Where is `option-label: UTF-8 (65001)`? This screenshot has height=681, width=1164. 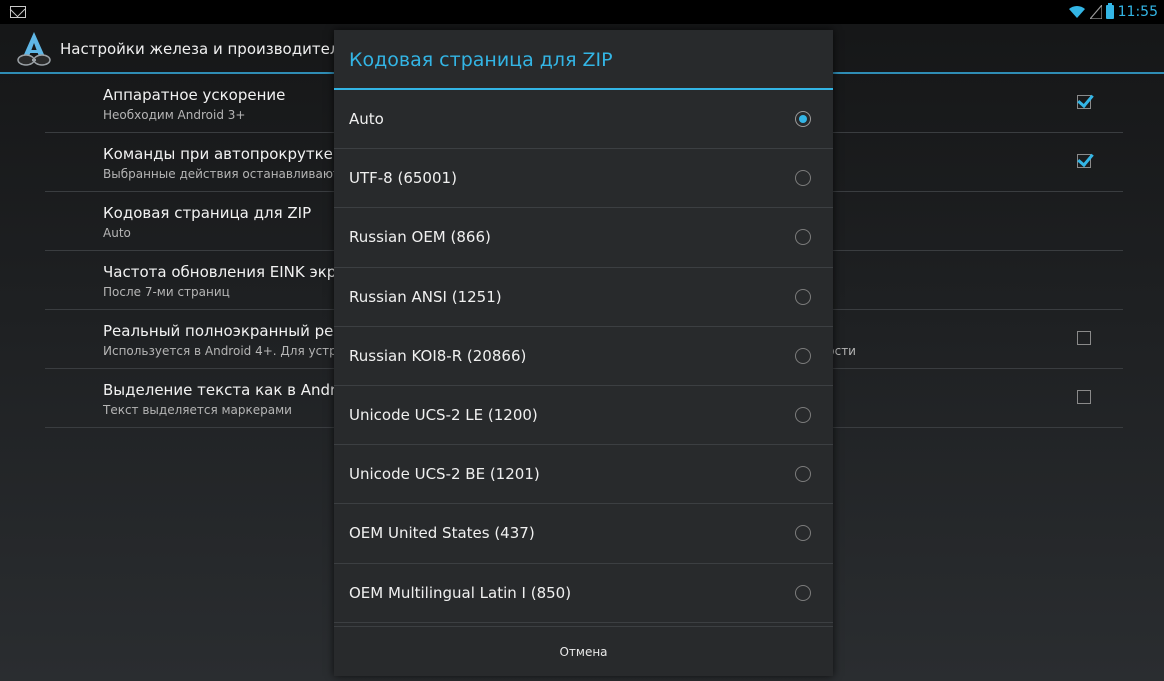 option-label: UTF-8 (65001) is located at coordinates (403, 178).